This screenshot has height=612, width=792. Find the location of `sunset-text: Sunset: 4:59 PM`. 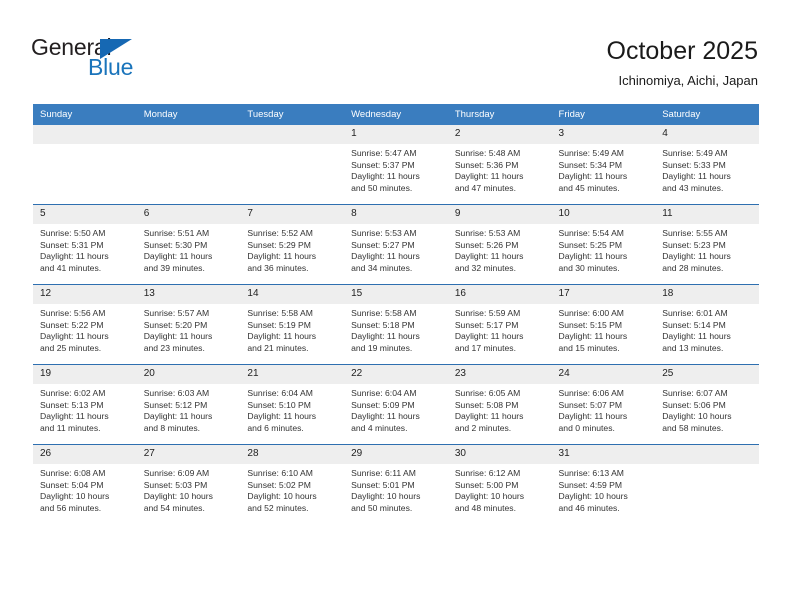

sunset-text: Sunset: 4:59 PM is located at coordinates (590, 484).